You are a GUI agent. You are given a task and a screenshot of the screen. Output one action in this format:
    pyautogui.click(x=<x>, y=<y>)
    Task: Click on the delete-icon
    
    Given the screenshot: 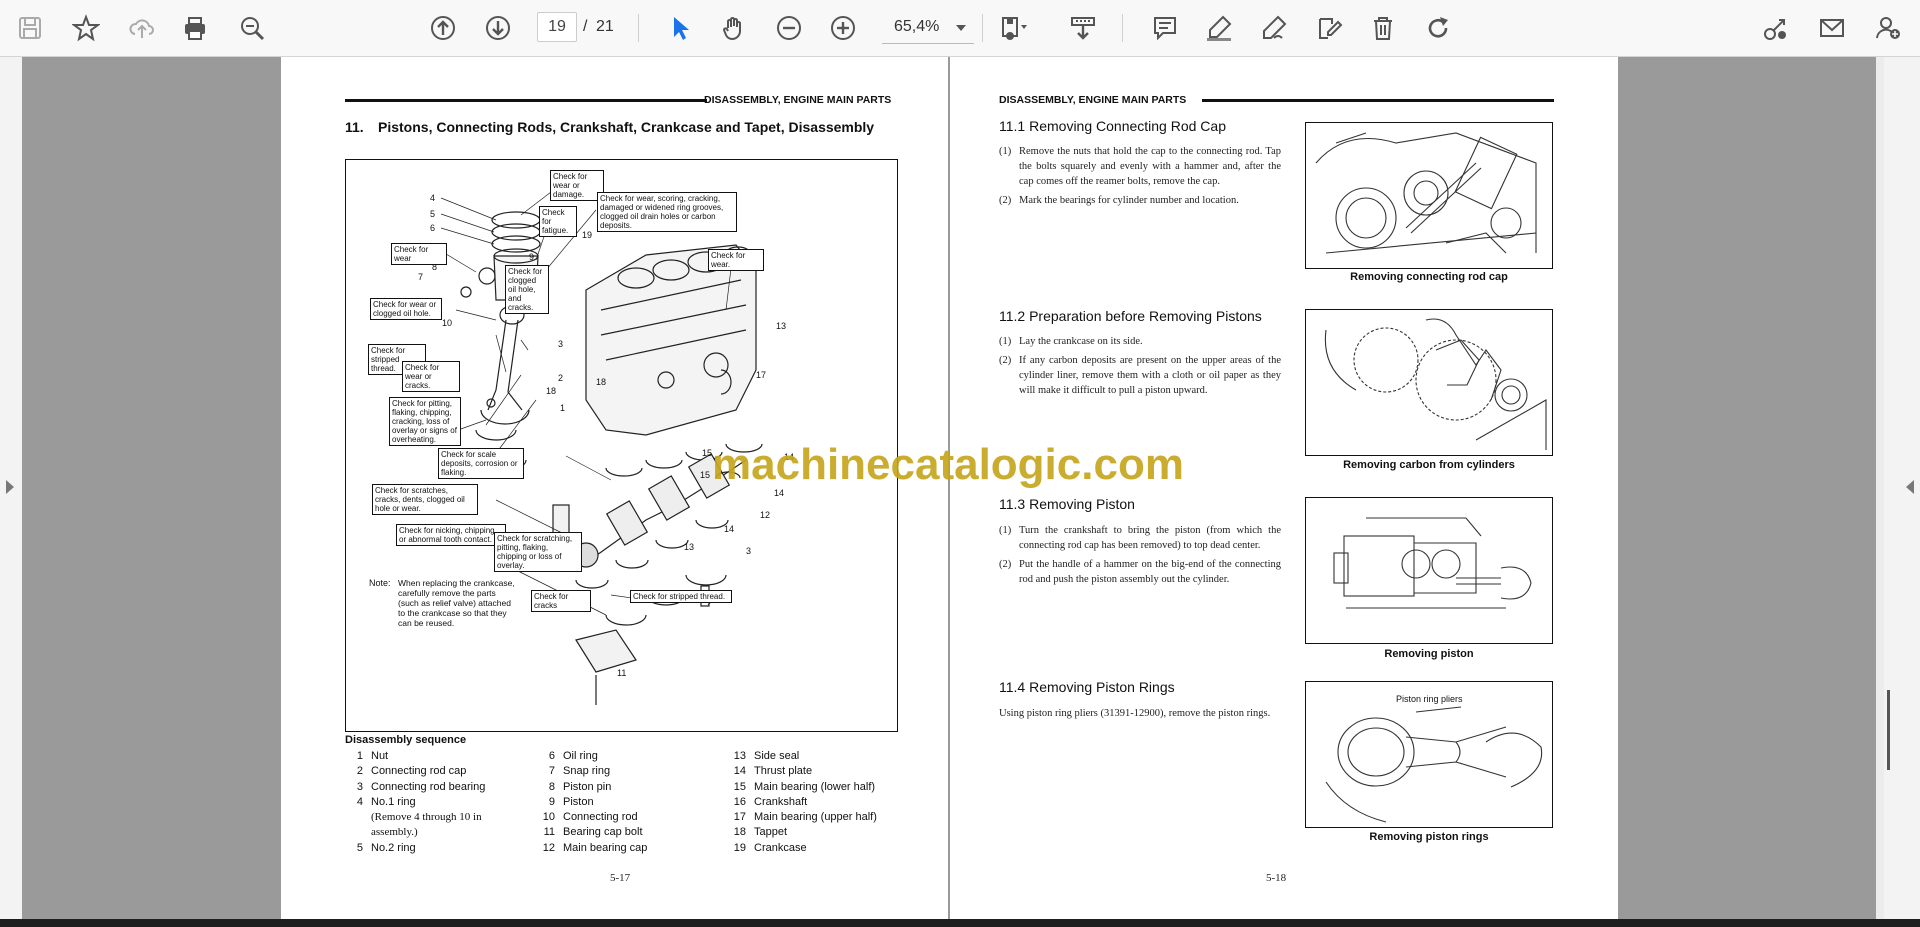 What is the action you would take?
    pyautogui.click(x=1383, y=28)
    